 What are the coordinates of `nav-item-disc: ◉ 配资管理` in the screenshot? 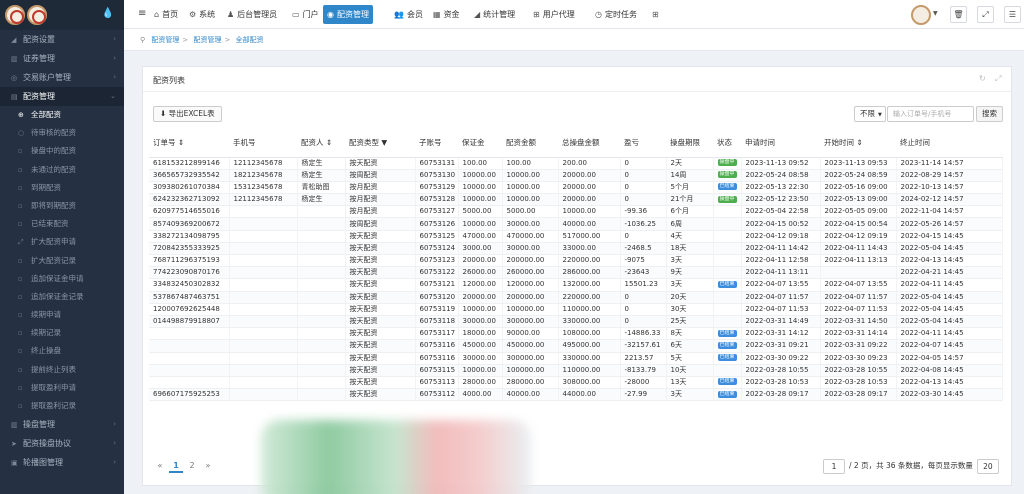 It's located at (348, 14).